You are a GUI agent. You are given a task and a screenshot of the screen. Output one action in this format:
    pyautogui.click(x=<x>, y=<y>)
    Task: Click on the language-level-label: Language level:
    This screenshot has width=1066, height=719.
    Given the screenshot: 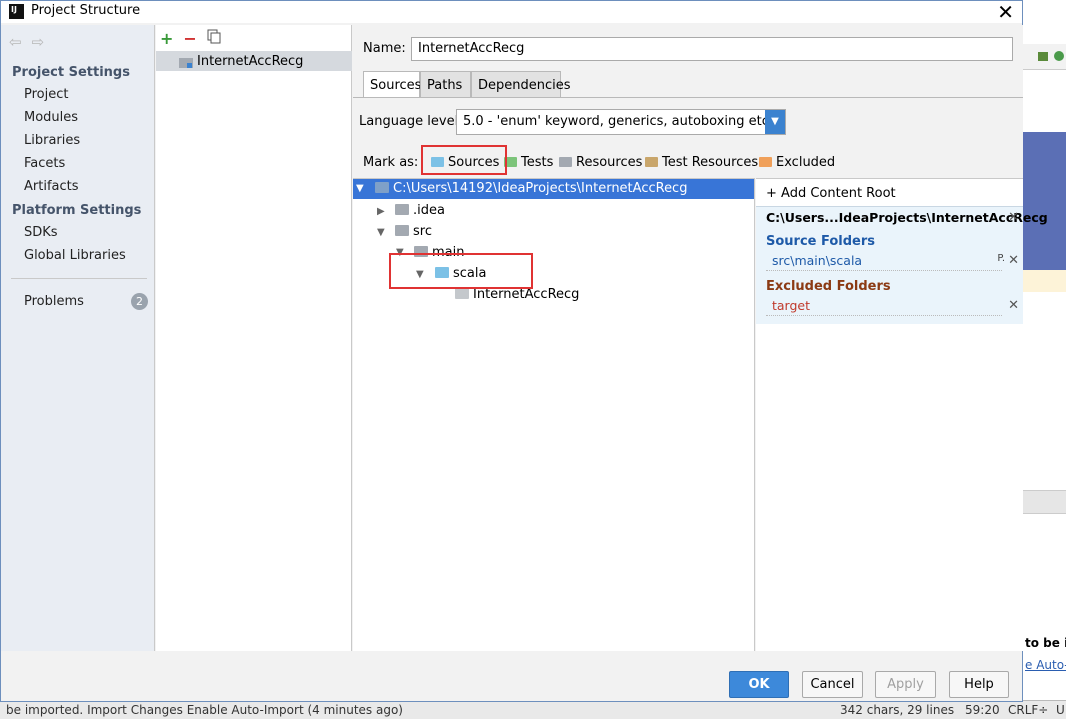 What is the action you would take?
    pyautogui.click(x=411, y=121)
    